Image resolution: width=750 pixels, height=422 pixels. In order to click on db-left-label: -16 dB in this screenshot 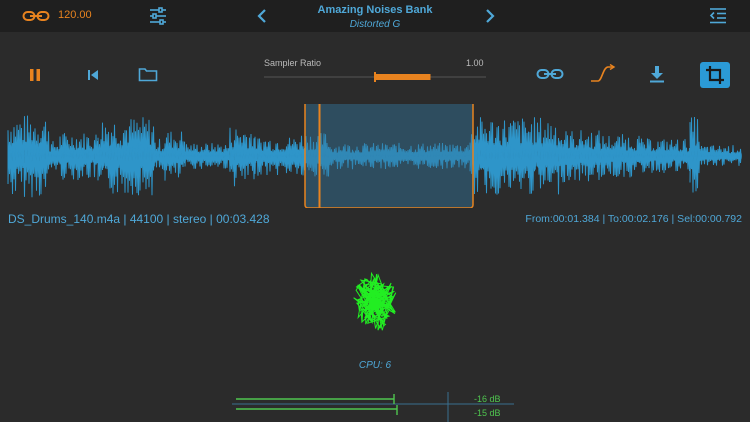, I will do `click(487, 399)`.